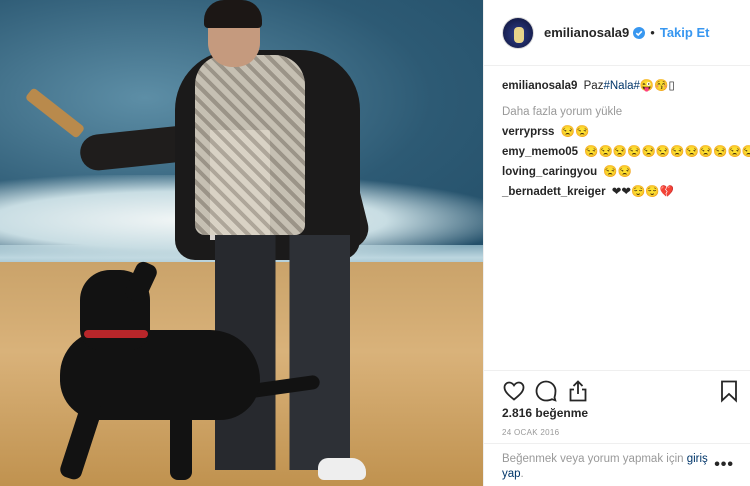  What do you see at coordinates (621, 86) in the screenshot?
I see `caption-hashtag: #Nala#` at bounding box center [621, 86].